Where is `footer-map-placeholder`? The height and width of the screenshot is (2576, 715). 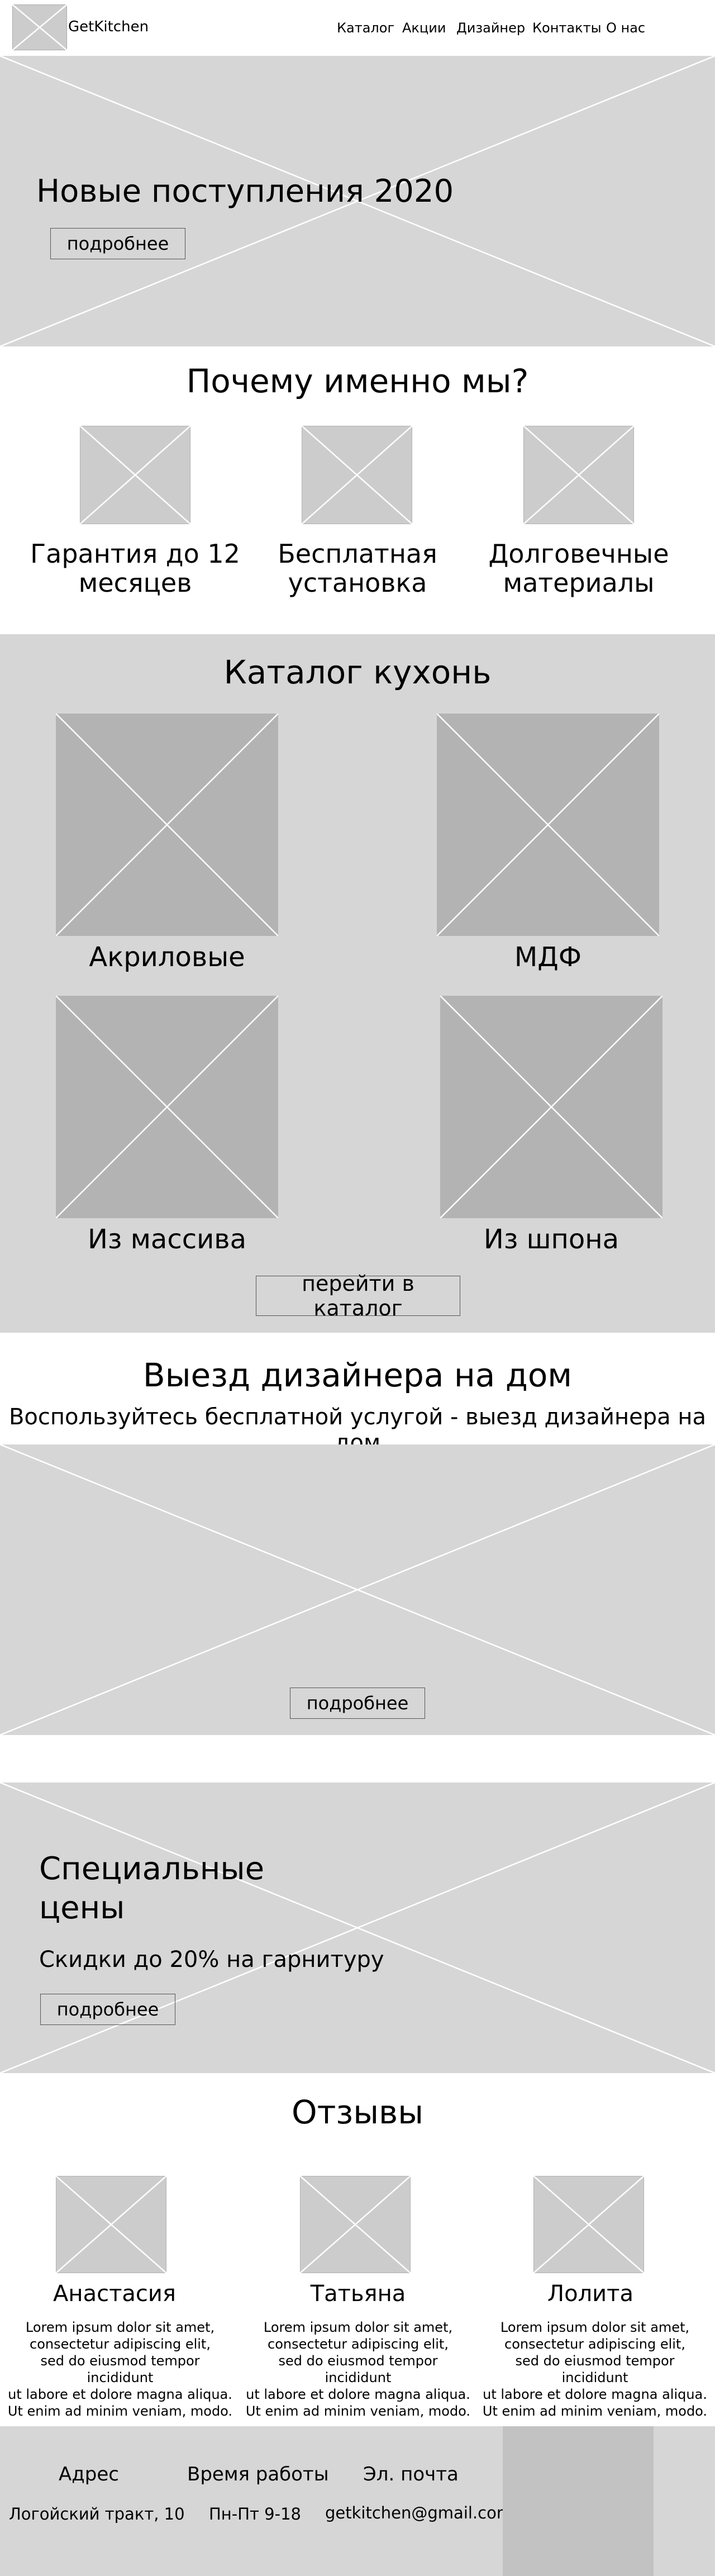
footer-map-placeholder is located at coordinates (579, 2501).